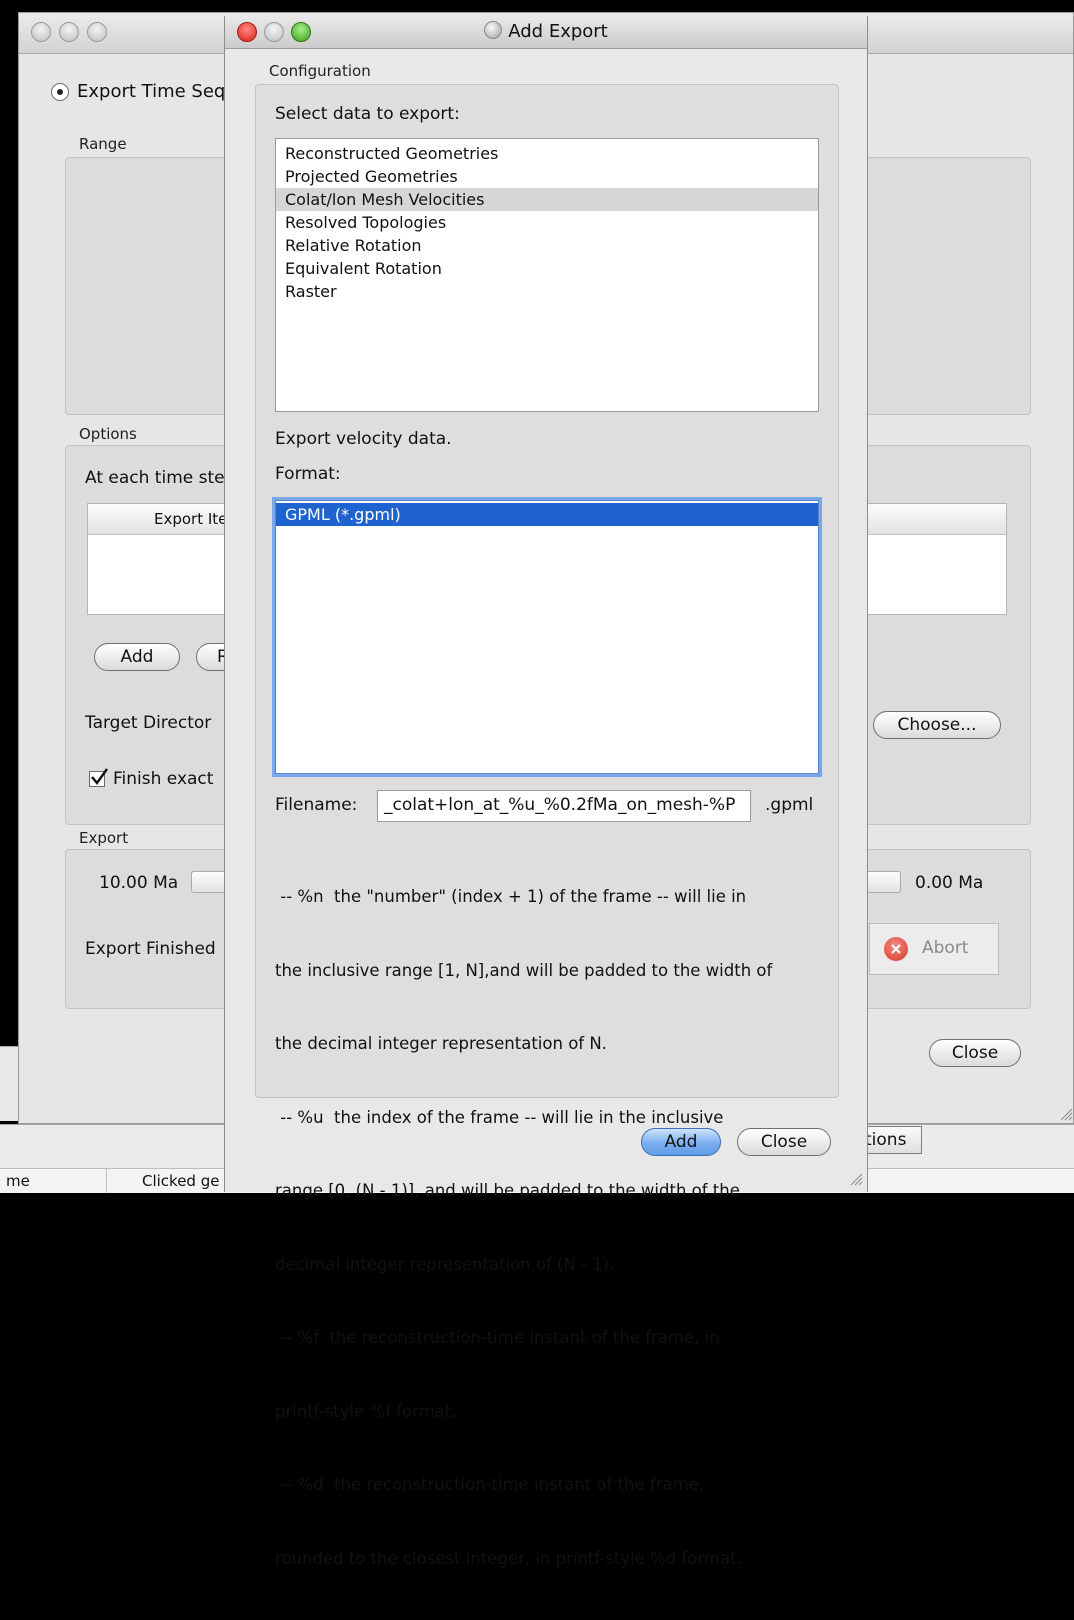 Image resolution: width=1074 pixels, height=1620 pixels. What do you see at coordinates (896, 949) in the screenshot?
I see `abort-icon` at bounding box center [896, 949].